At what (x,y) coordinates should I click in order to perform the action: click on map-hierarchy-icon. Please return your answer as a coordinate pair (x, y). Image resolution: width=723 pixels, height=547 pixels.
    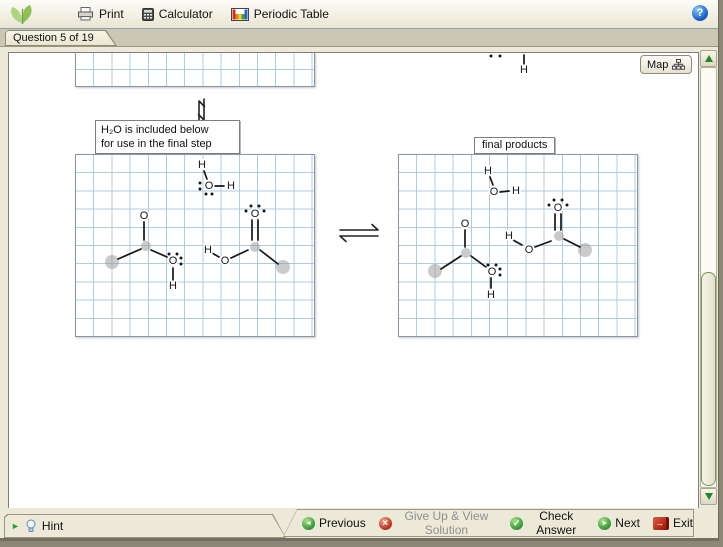
    Looking at the image, I should click on (679, 64).